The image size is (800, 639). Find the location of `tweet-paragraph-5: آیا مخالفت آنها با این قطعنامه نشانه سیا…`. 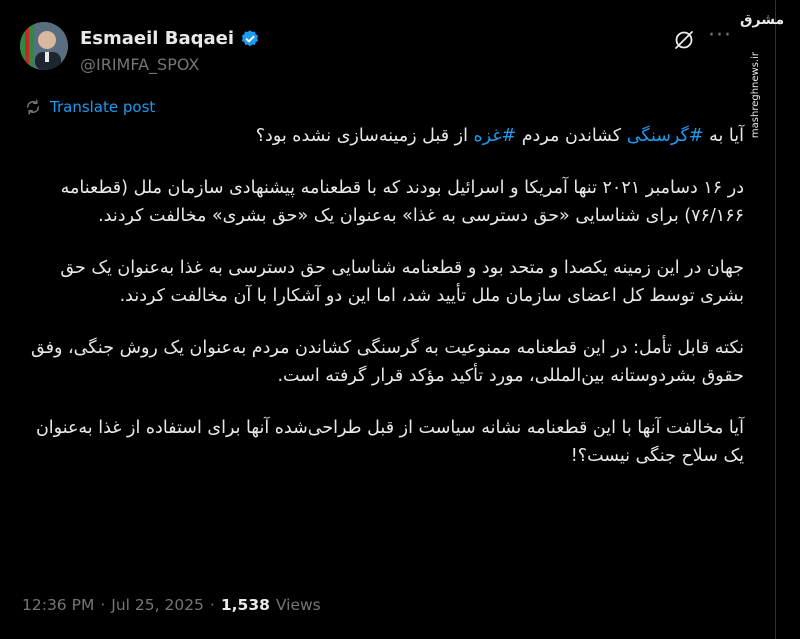

tweet-paragraph-5: آیا مخالفت آنها با این قطعنامه نشانه سیا… is located at coordinates (389, 442).